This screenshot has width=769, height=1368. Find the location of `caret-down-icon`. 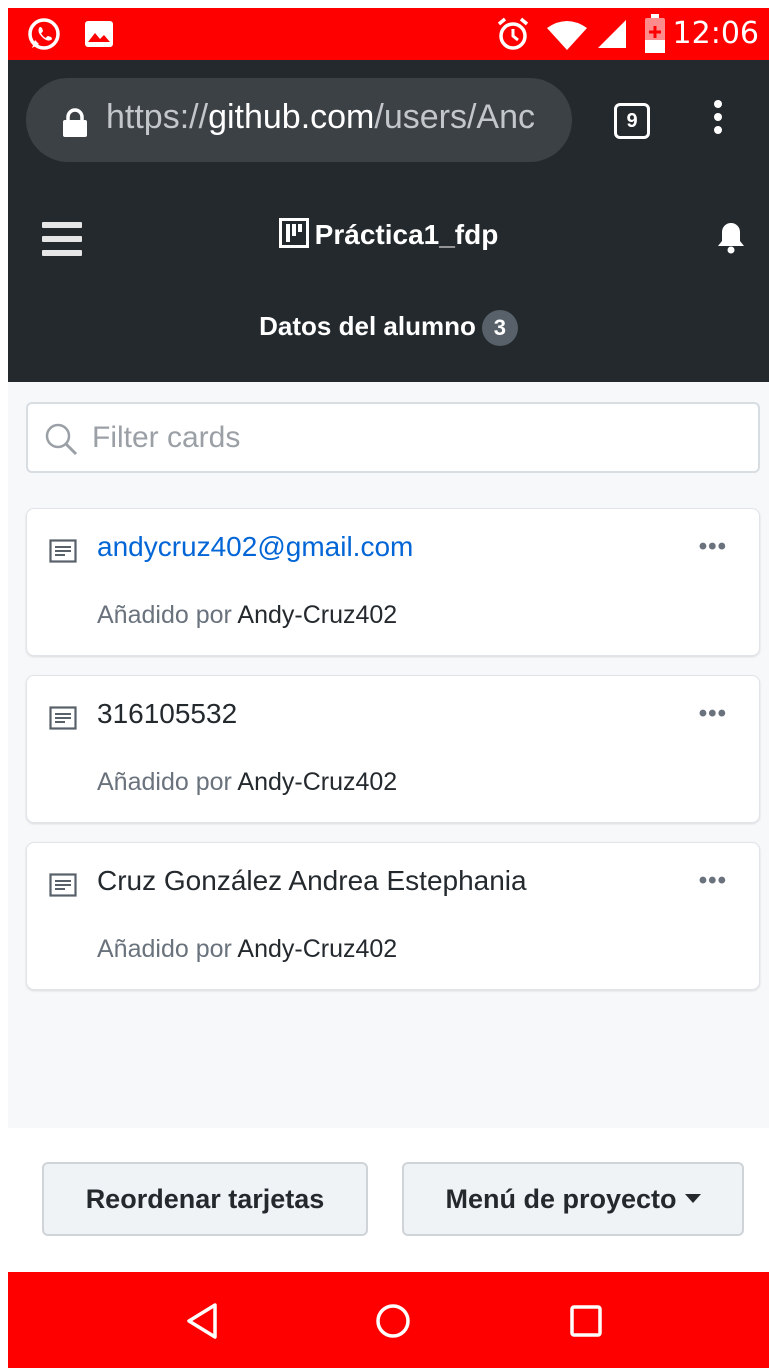

caret-down-icon is located at coordinates (692, 1198).